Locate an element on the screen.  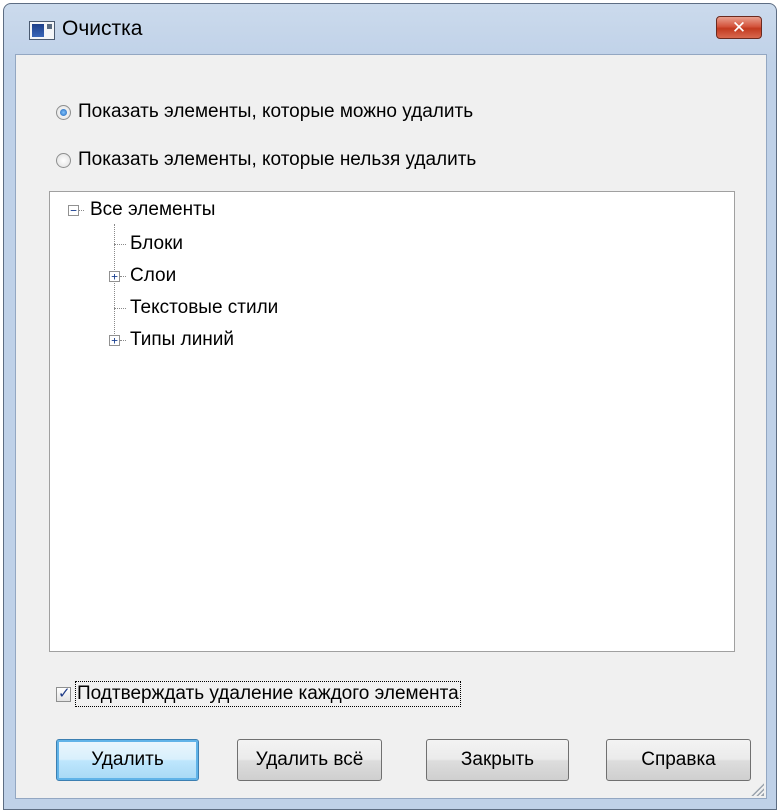
title-bar: Очистка ✕ is located at coordinates (390, 29).